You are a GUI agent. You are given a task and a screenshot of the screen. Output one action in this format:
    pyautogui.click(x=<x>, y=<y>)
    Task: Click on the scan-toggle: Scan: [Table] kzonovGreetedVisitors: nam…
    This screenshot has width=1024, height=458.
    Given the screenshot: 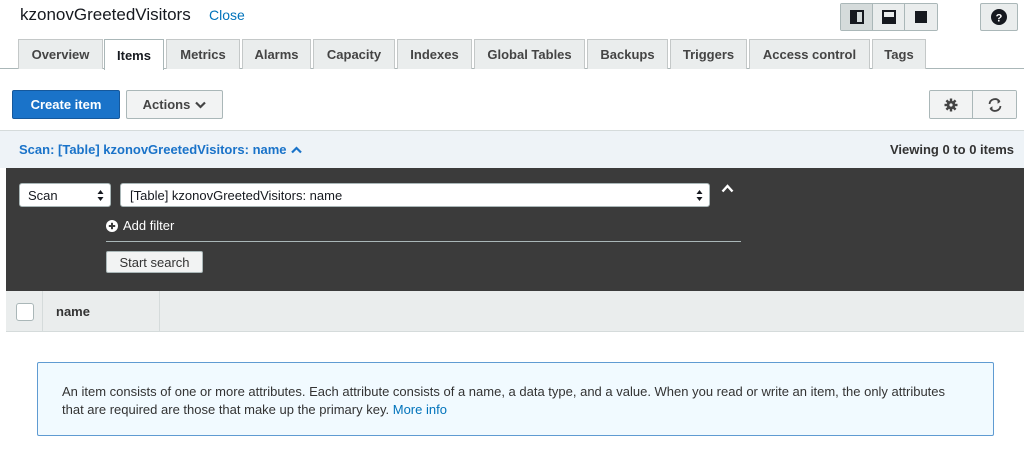 What is the action you would take?
    pyautogui.click(x=160, y=149)
    